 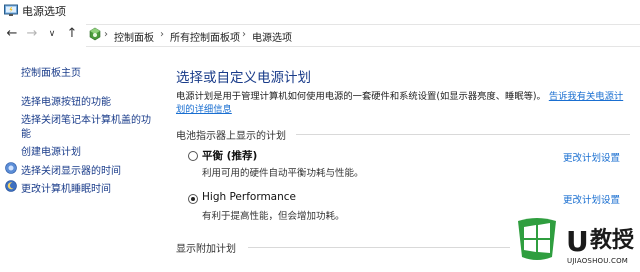 What do you see at coordinates (193, 156) in the screenshot?
I see `plan-balanced-radio` at bounding box center [193, 156].